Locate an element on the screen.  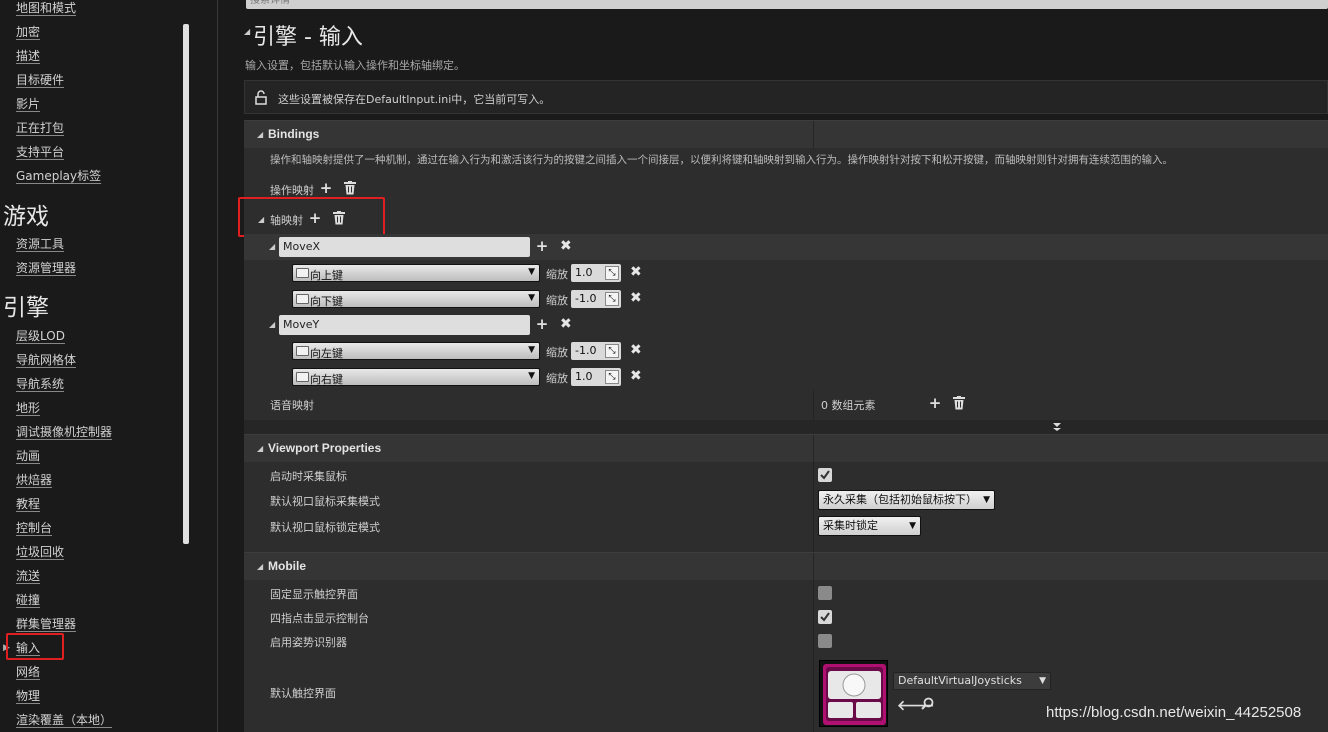
scale-value: 1.0 is located at coordinates (584, 376).